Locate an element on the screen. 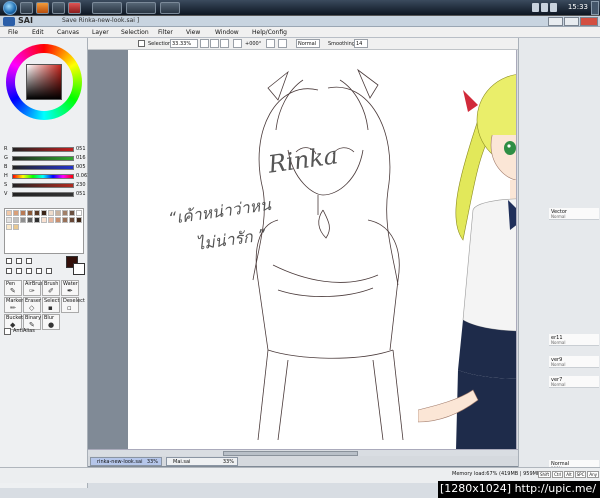 The width and height of the screenshot is (600, 498). water-tool-button: Water ✒ is located at coordinates (70, 288).